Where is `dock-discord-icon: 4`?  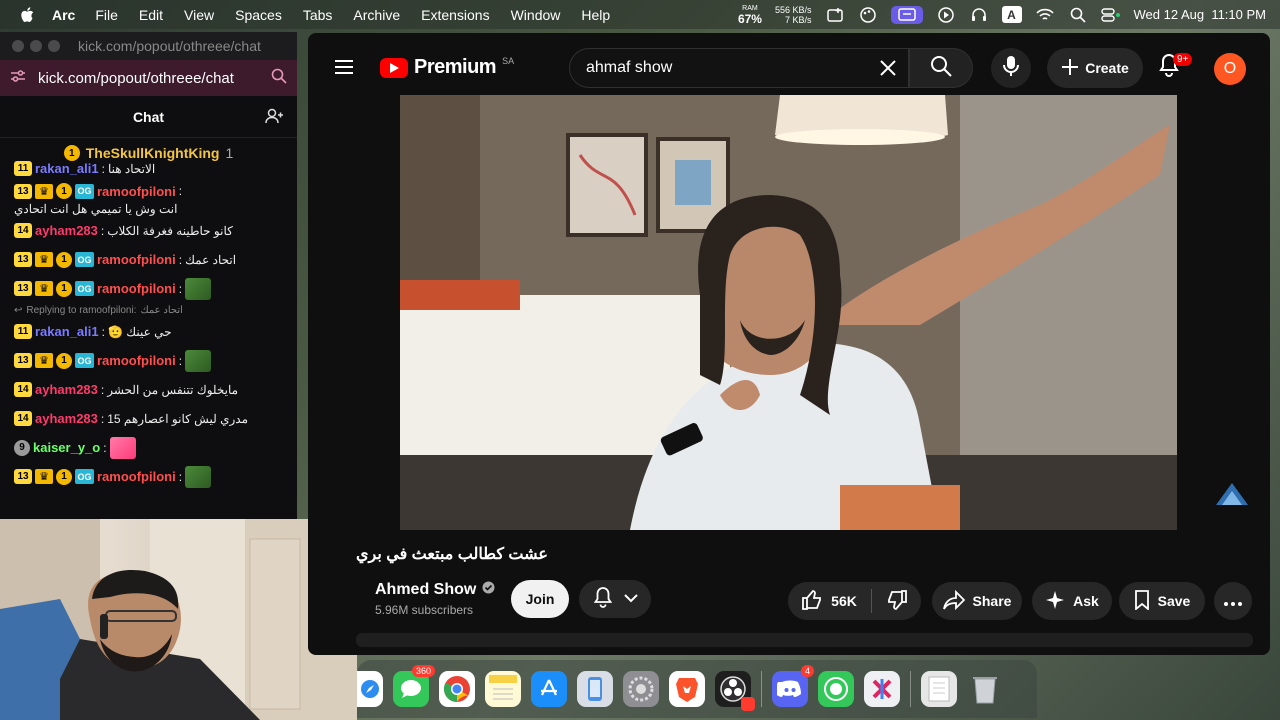
dock-discord-icon: 4 is located at coordinates (793, 686).